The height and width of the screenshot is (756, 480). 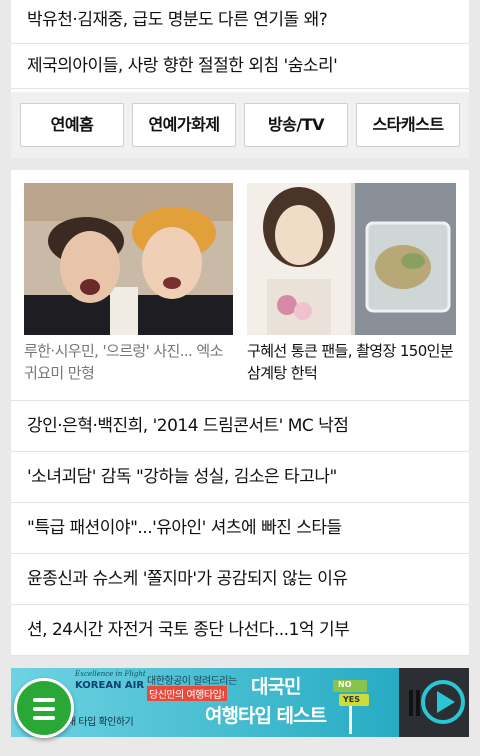 I want to click on tab-entertainment-topics: 연예가화제, so click(x=184, y=125).